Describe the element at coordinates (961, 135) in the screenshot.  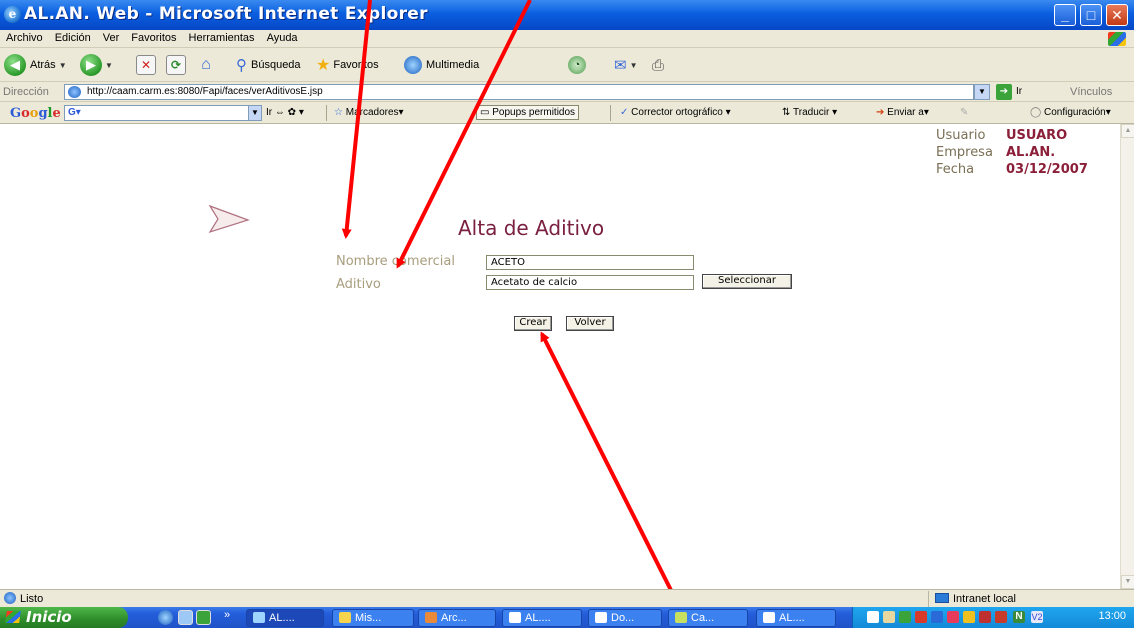
I see `user-label: Usuario` at that location.